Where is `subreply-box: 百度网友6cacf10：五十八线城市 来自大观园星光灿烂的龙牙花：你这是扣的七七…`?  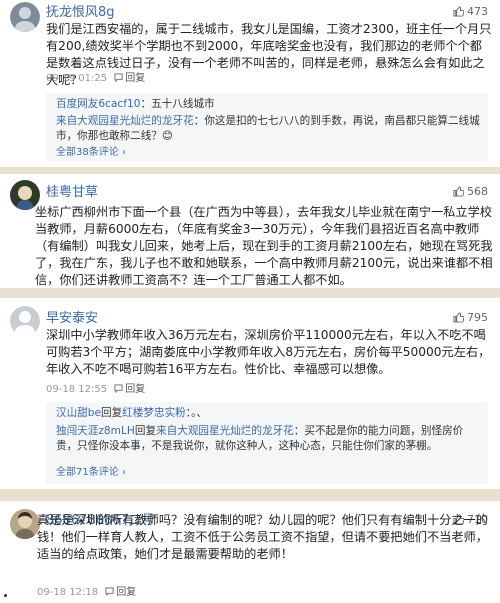 subreply-box: 百度网友6cacf10：五十八线城市 来自大观园星光灿烂的龙牙花：你这是扣的七七… is located at coordinates (267, 127).